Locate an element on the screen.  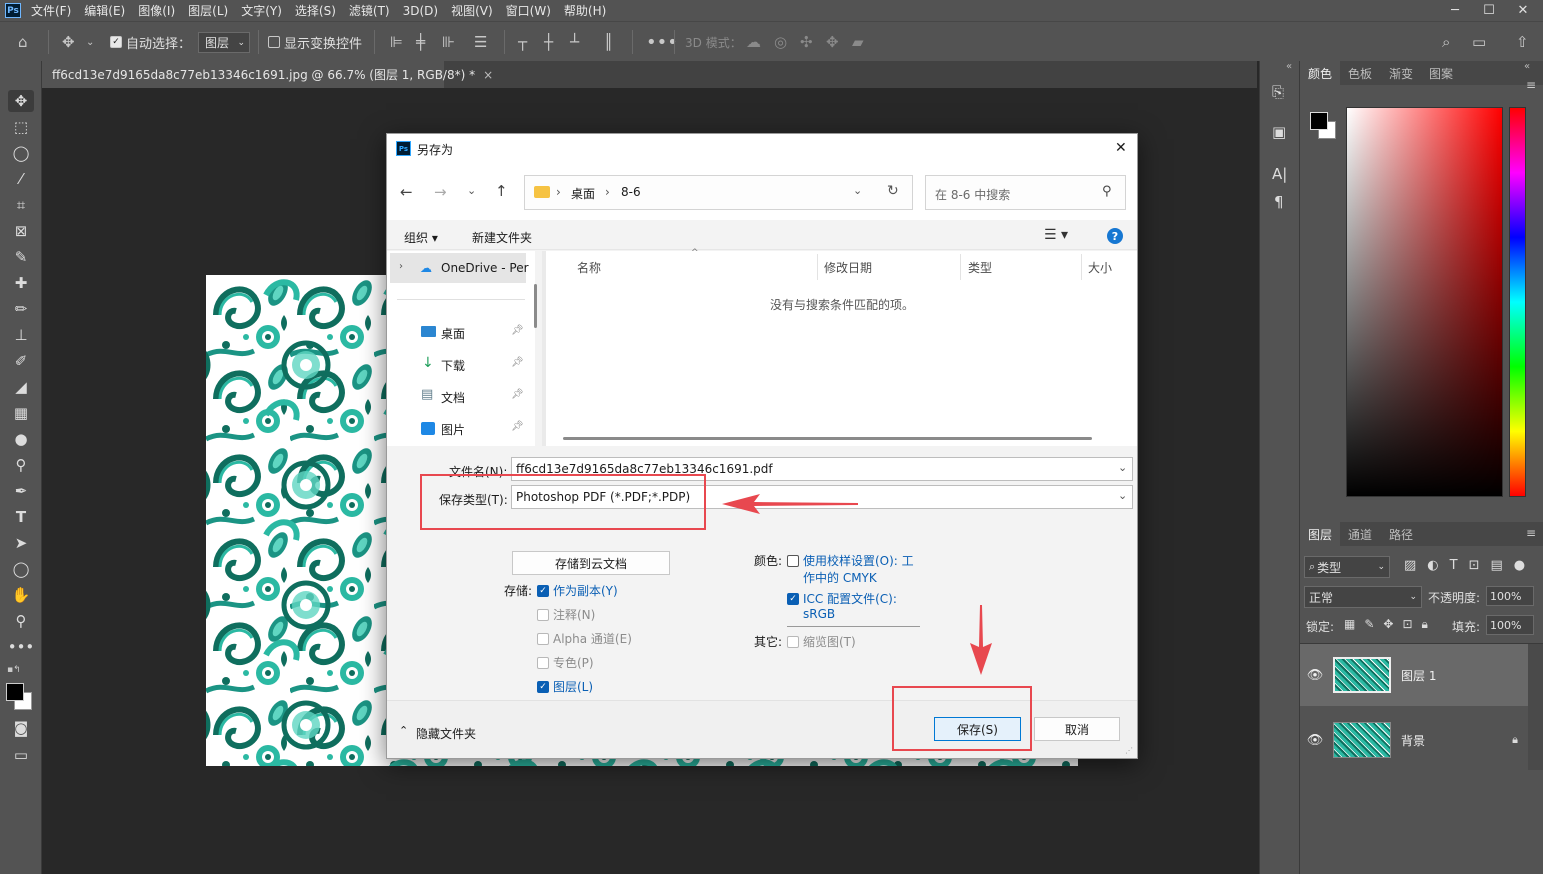
menu-filter: 滤镜(T) is located at coordinates (369, 10).